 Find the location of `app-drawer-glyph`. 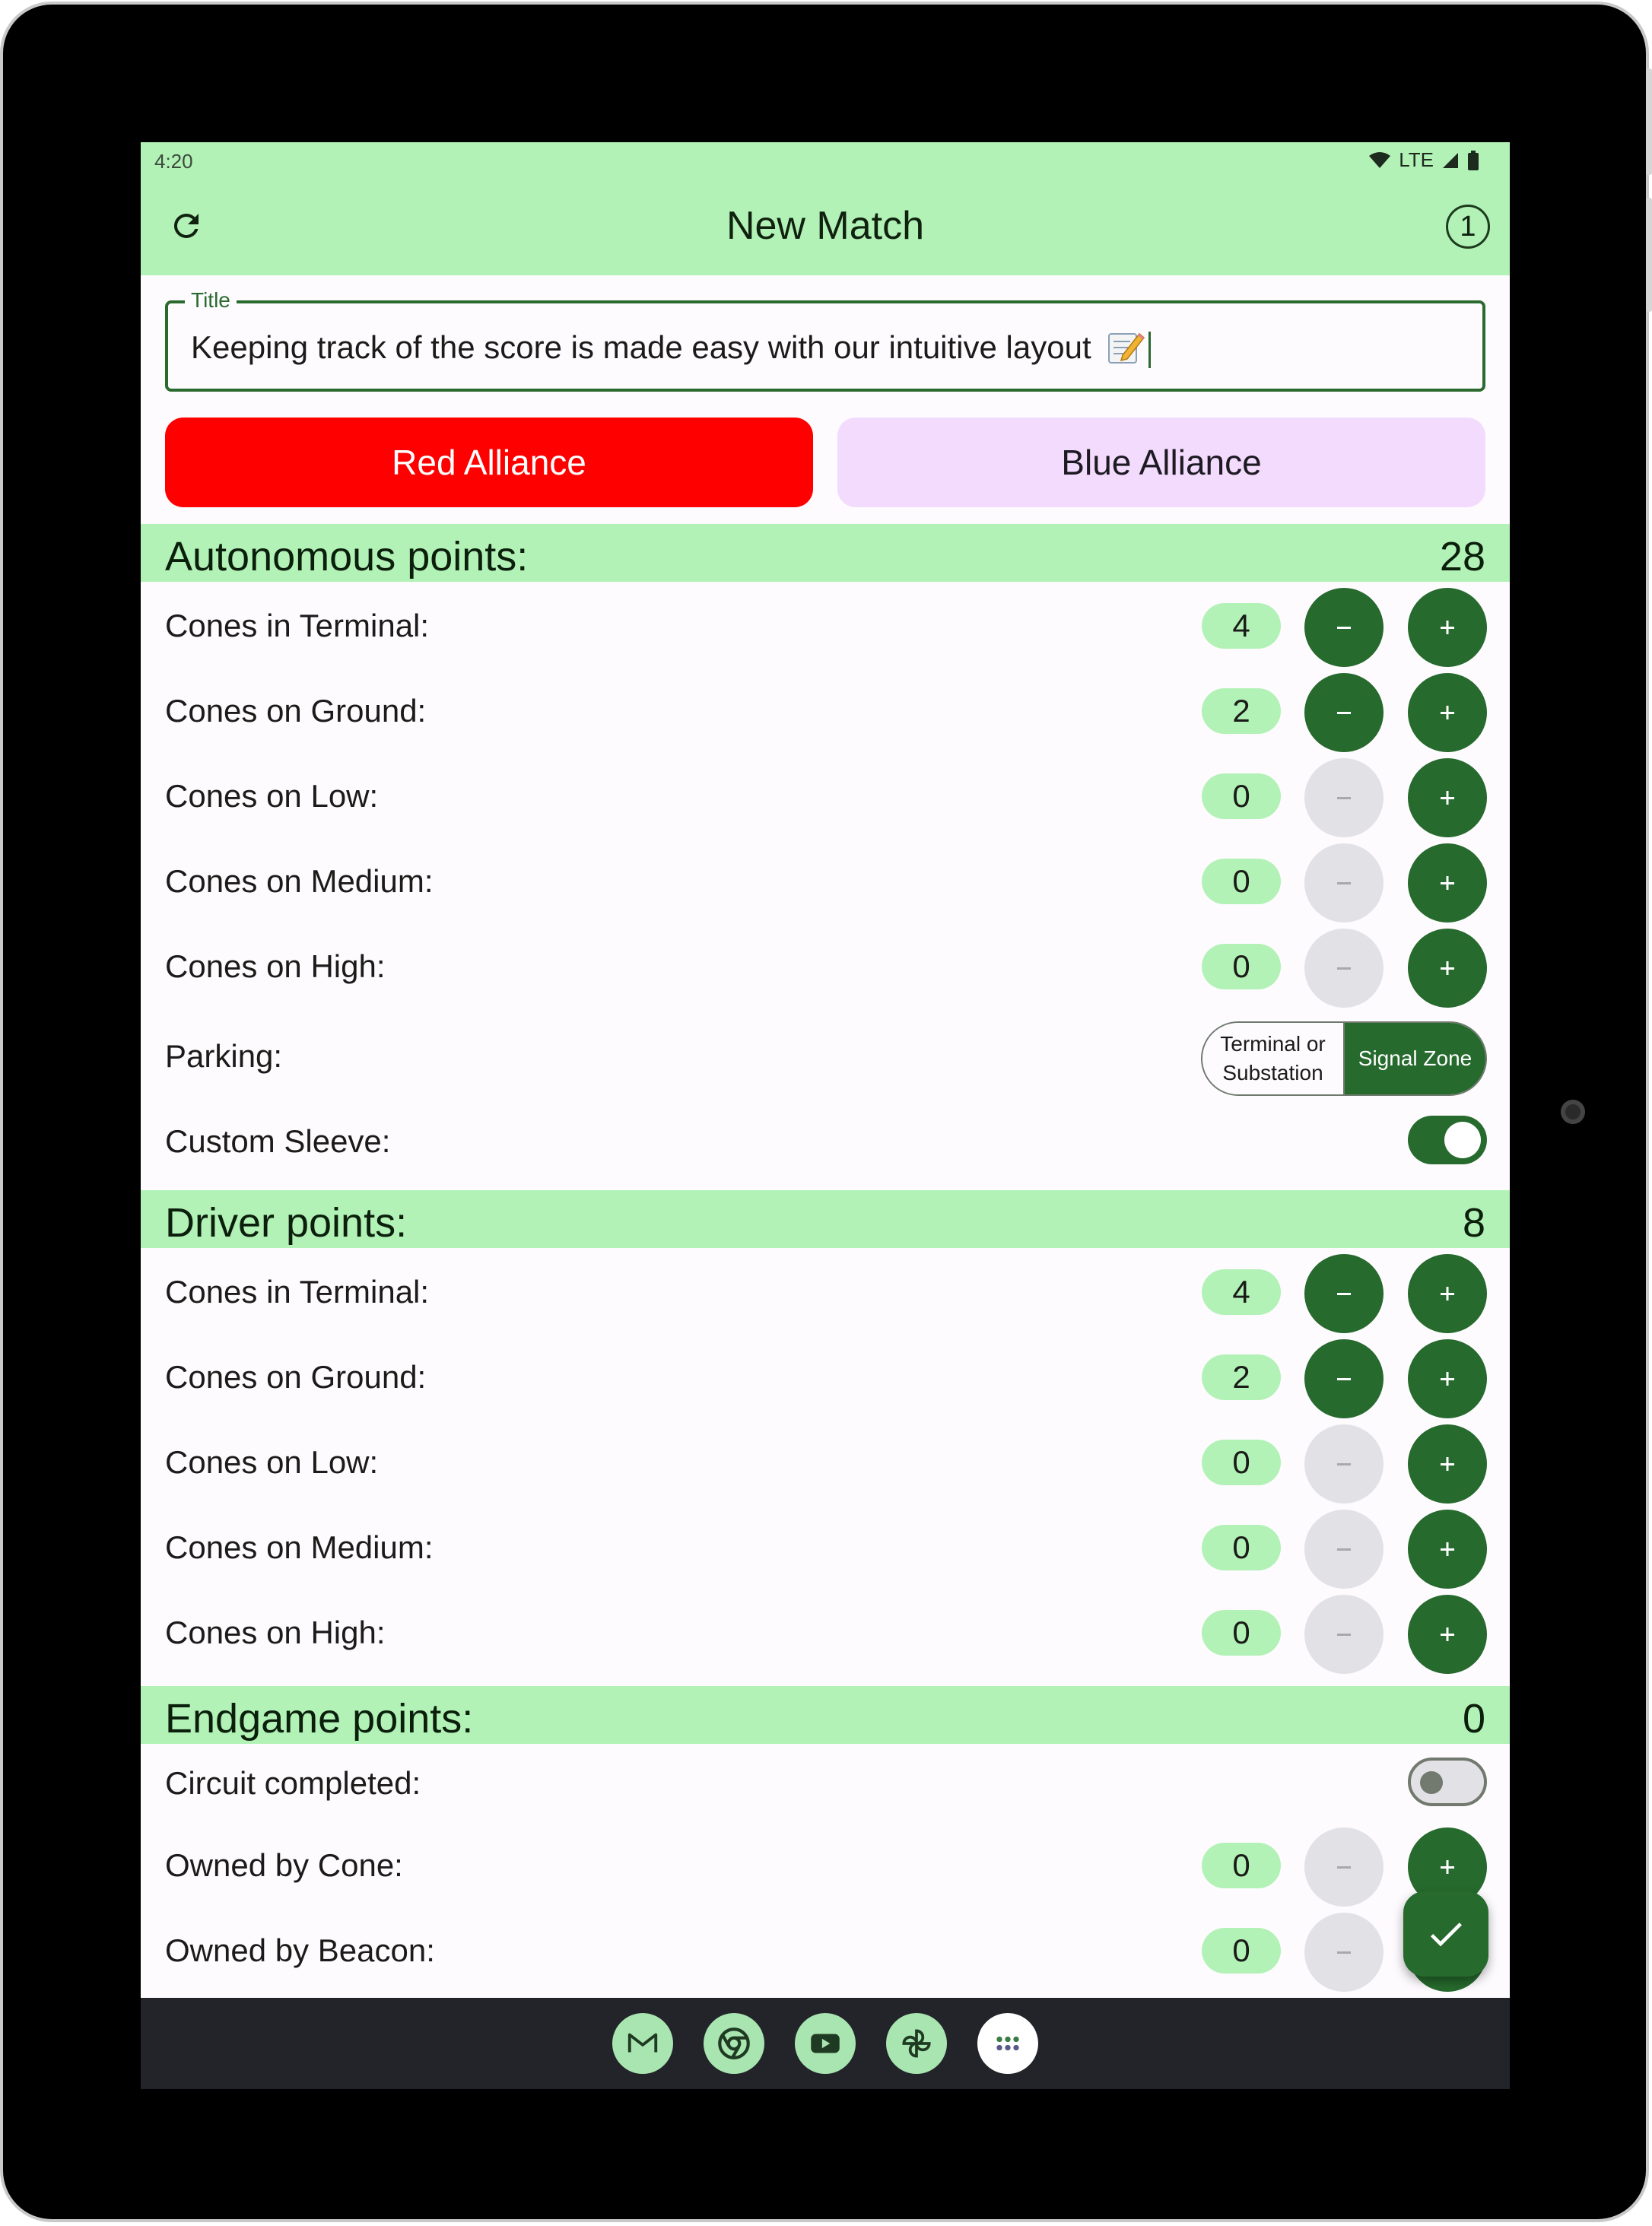

app-drawer-glyph is located at coordinates (1007, 2043).